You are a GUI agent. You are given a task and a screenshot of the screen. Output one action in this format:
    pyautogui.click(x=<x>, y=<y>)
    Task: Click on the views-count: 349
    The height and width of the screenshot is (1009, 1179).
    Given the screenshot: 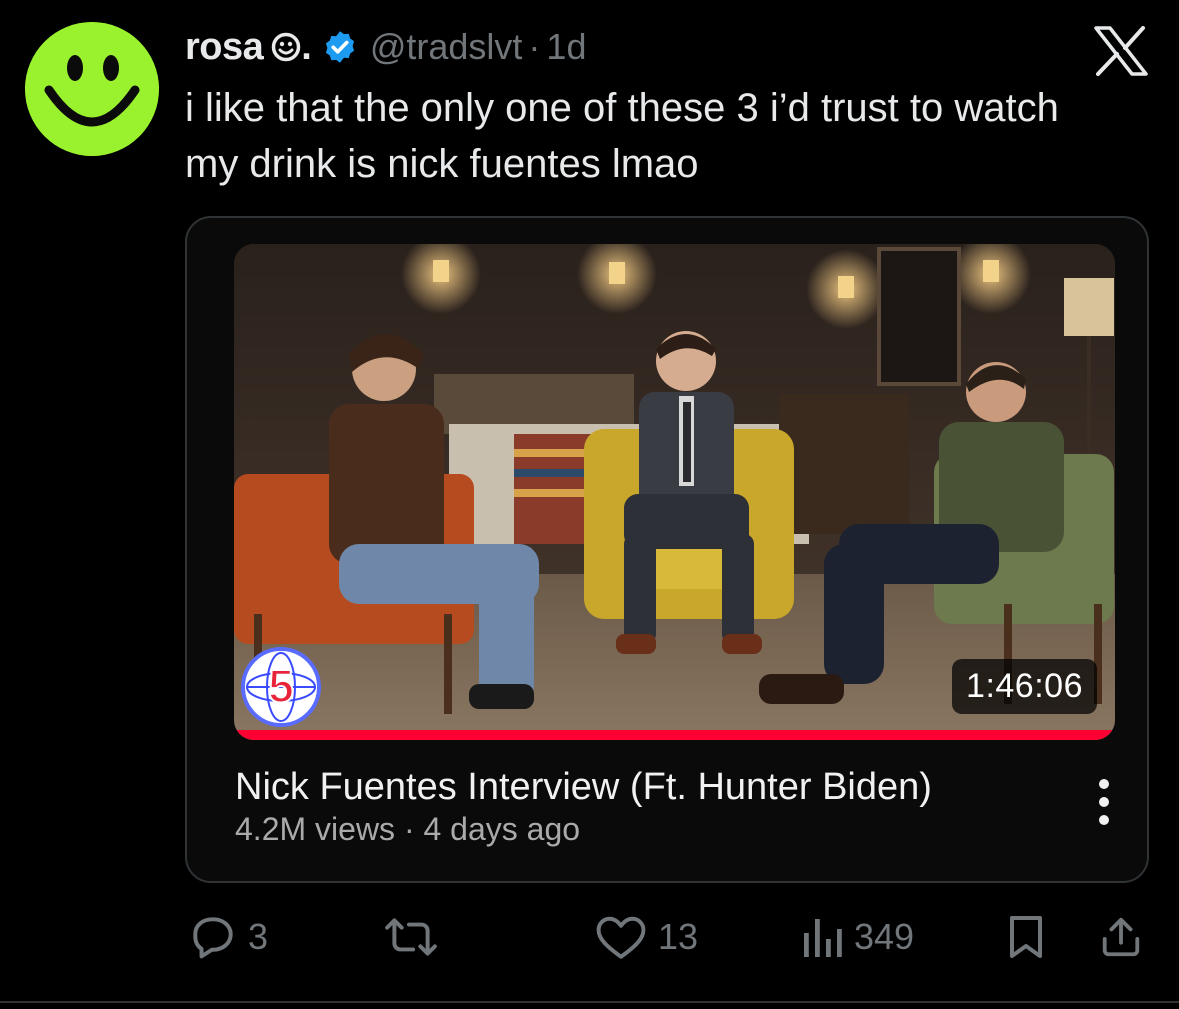 What is the action you would take?
    pyautogui.click(x=884, y=936)
    